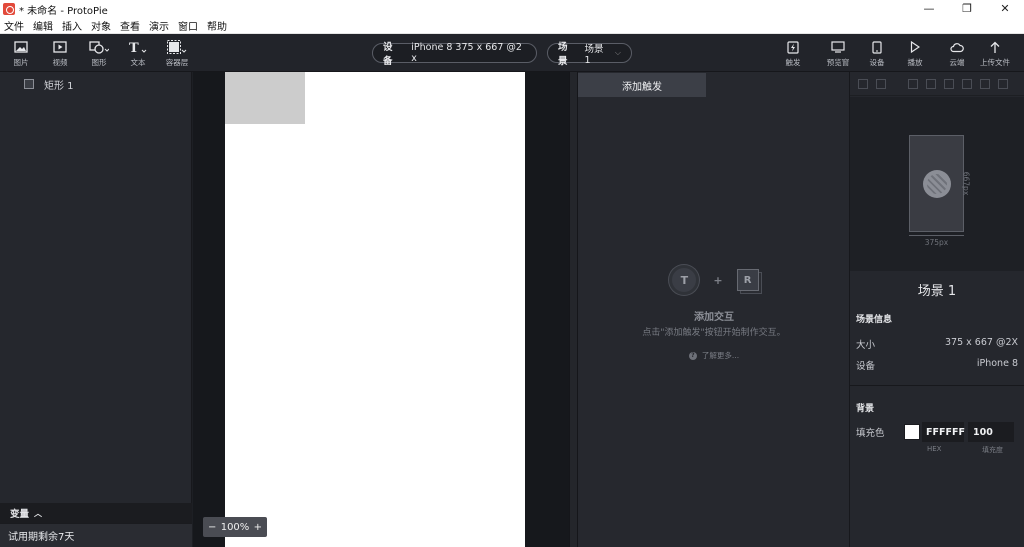 This screenshot has height=547, width=1024. What do you see at coordinates (177, 47) in the screenshot?
I see `container-icon` at bounding box center [177, 47].